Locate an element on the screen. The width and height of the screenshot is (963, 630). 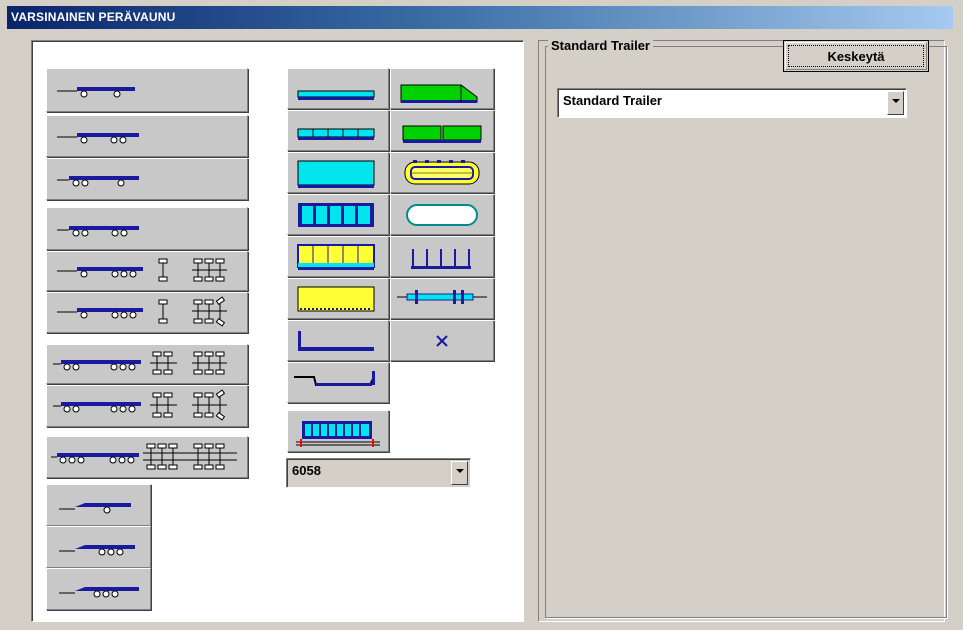
axle-config-2-3-wheels-button is located at coordinates (147, 364).